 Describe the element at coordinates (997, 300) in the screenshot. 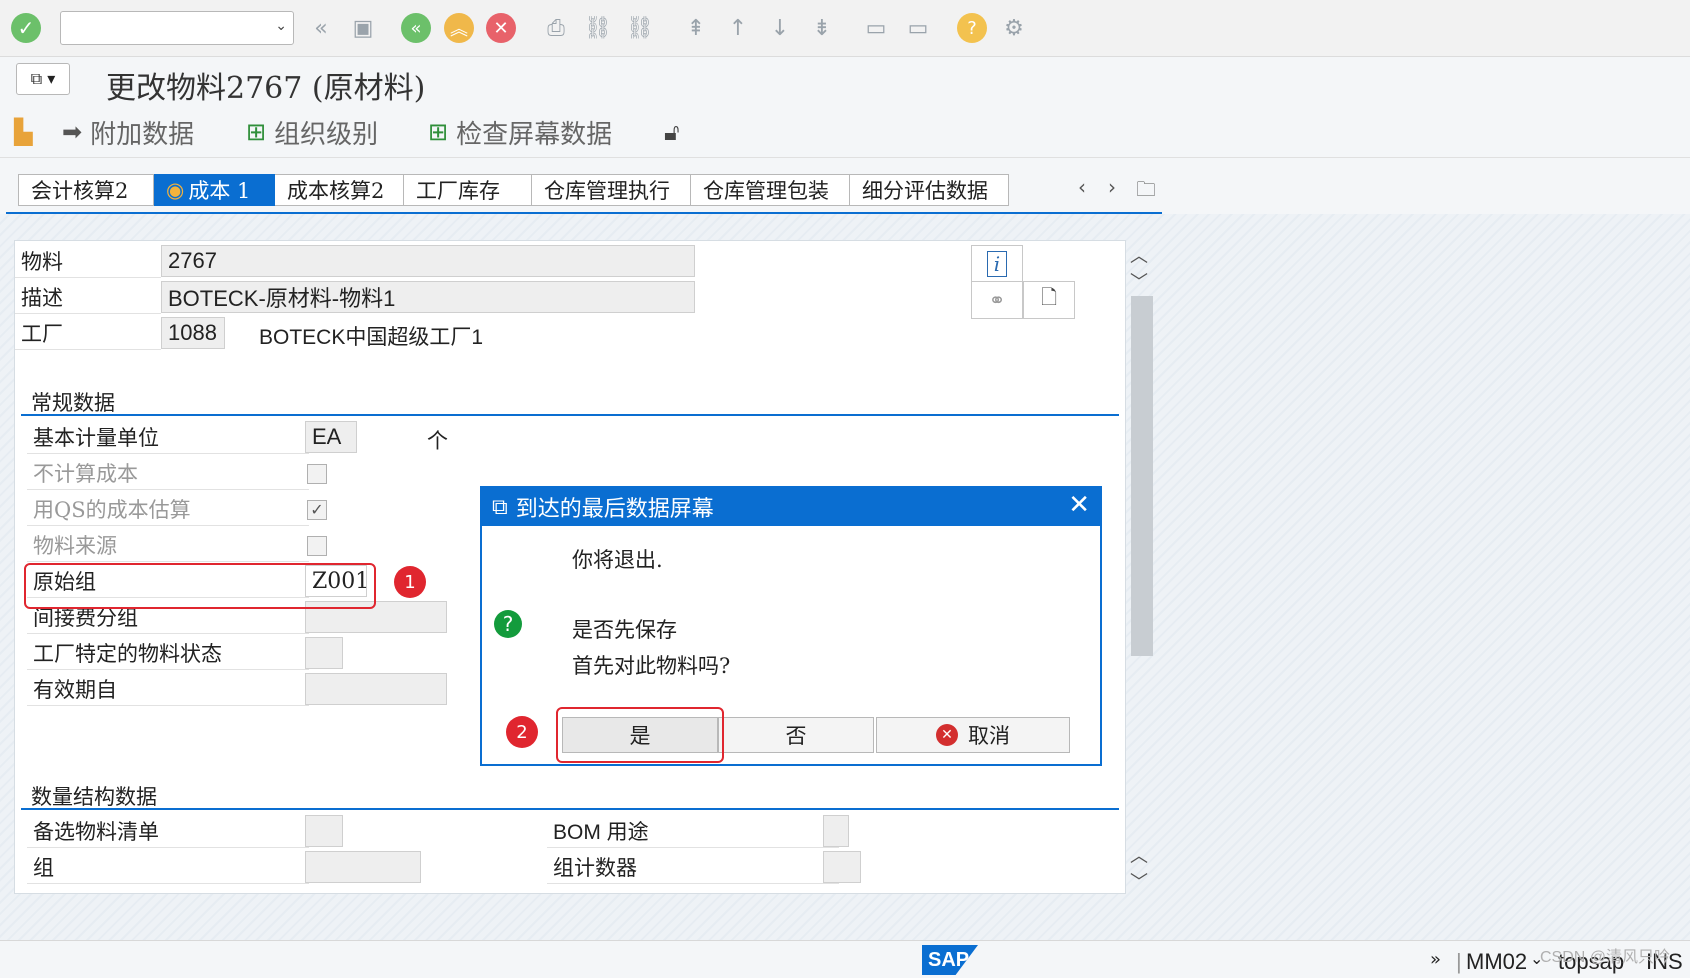

I see `display-button: ⚭` at that location.